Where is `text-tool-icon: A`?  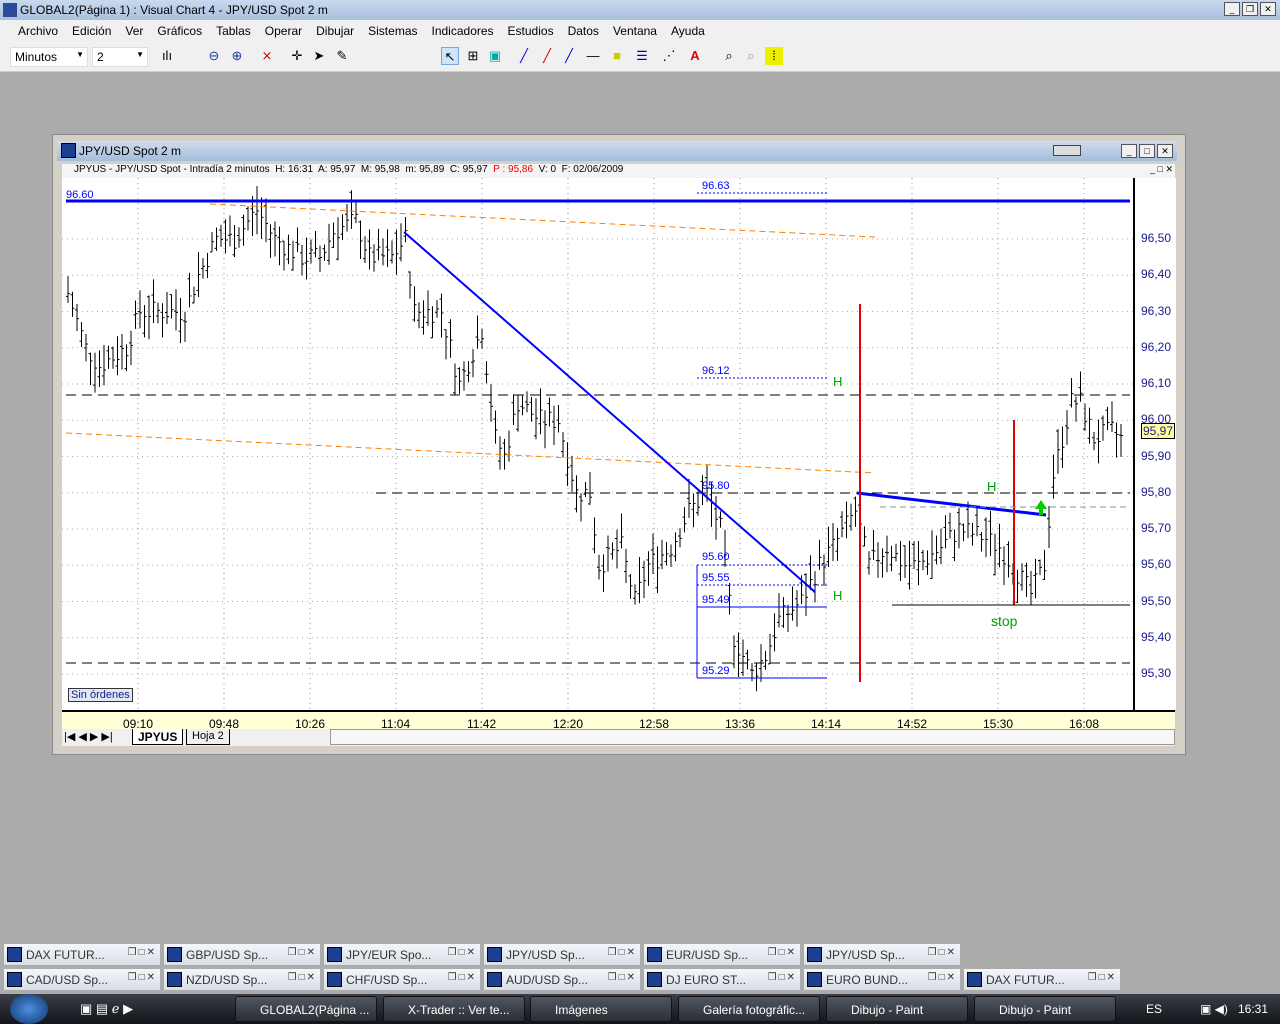
text-tool-icon: A is located at coordinates (695, 56).